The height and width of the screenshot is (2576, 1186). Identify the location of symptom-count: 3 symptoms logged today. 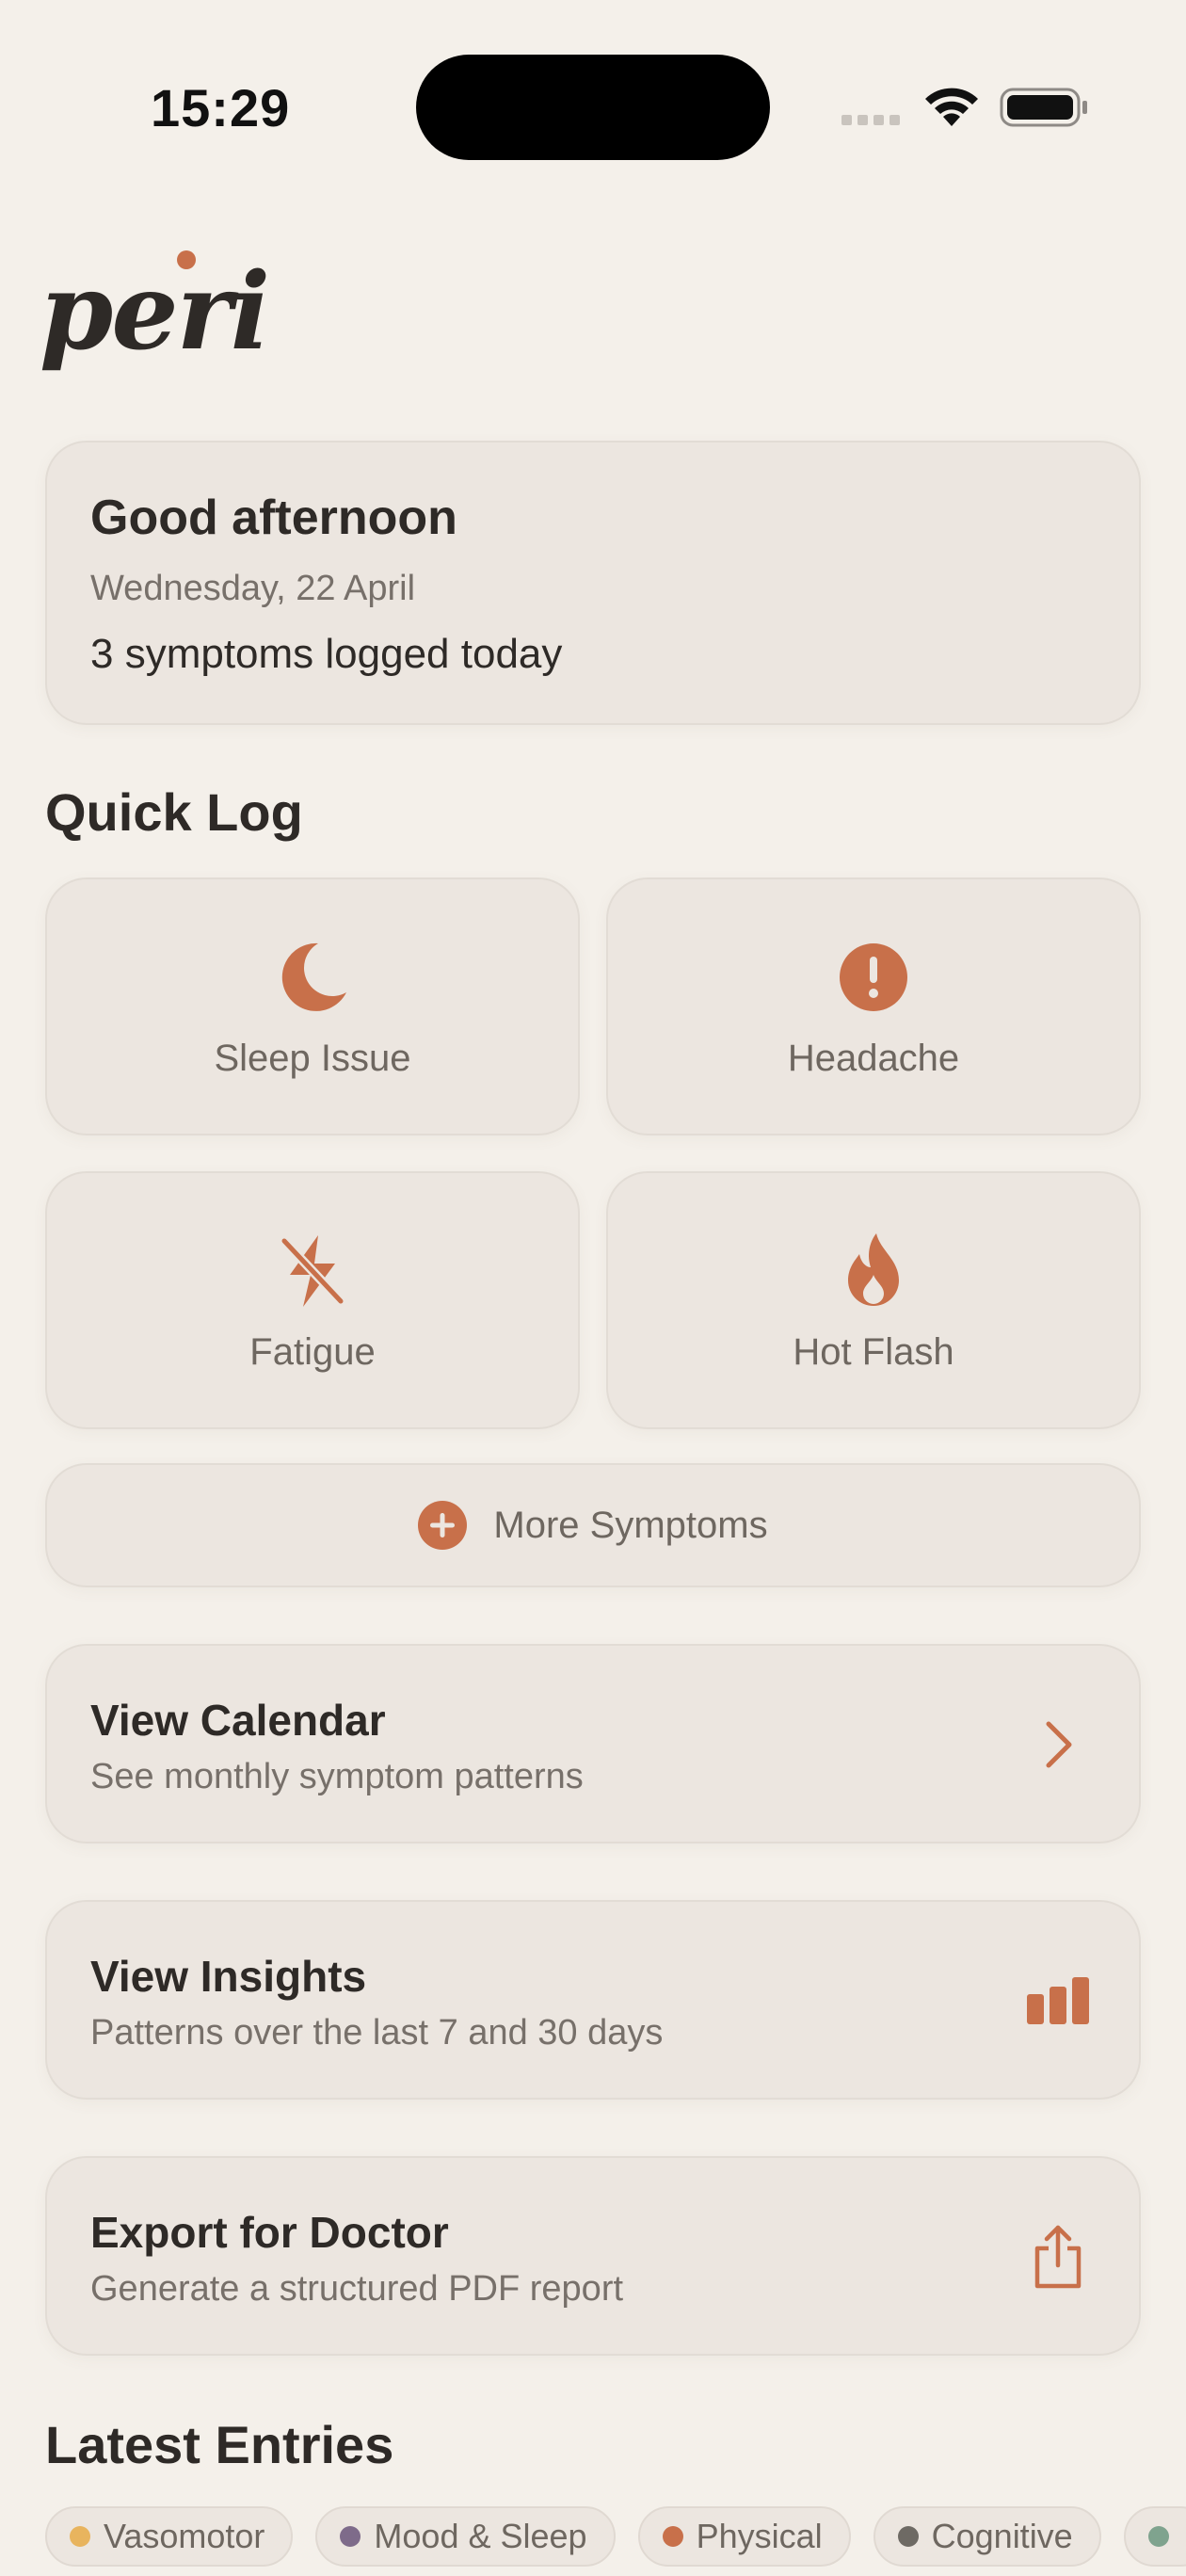
(326, 654).